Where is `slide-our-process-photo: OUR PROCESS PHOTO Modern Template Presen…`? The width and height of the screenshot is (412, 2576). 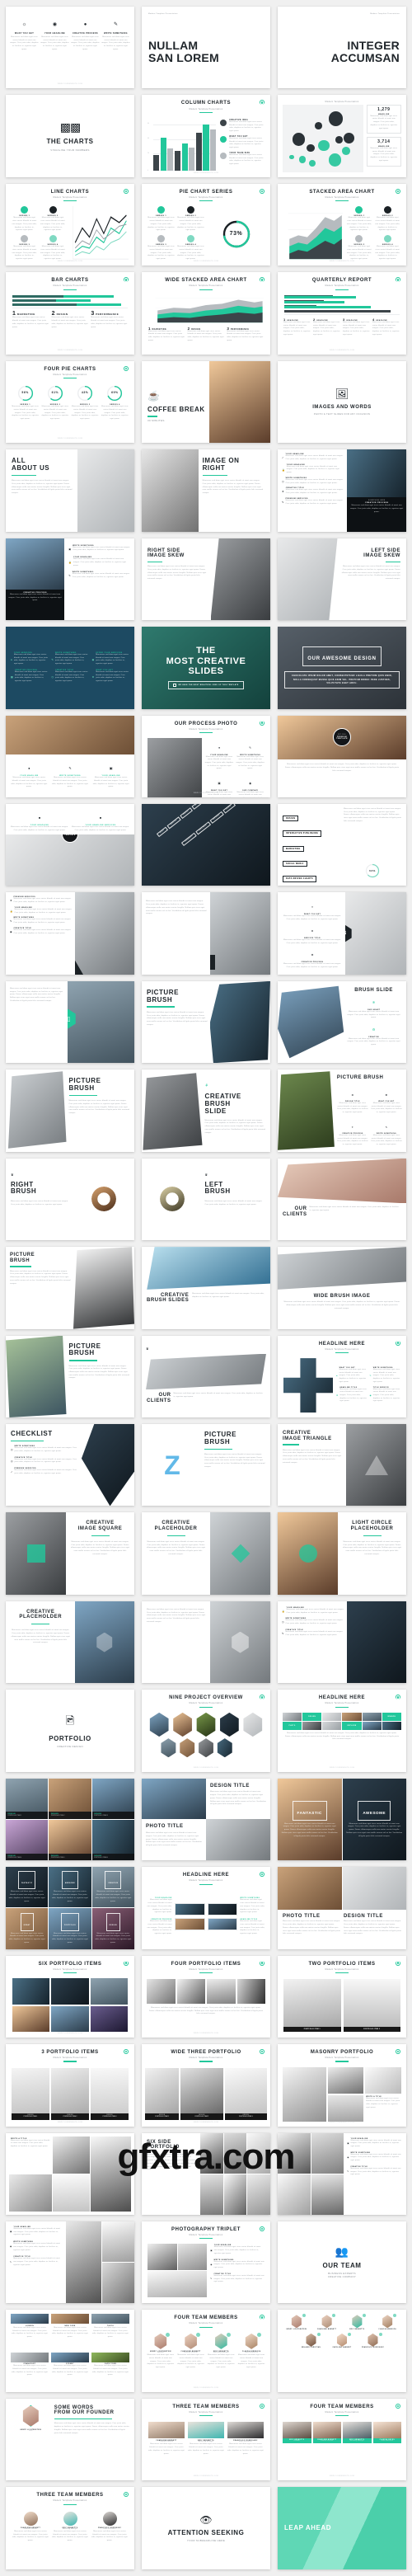
slide-our-process-photo: OUR PROCESS PHOTO Modern Template Presen… is located at coordinates (206, 756).